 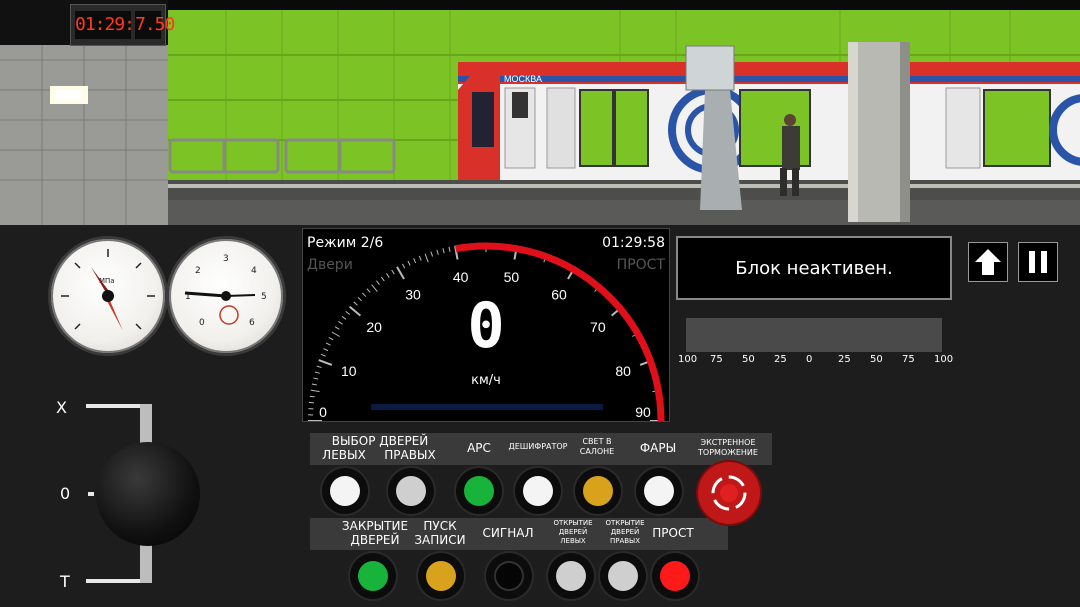 What do you see at coordinates (508, 533) in the screenshot?
I see `signal-label: СИГНАЛ` at bounding box center [508, 533].